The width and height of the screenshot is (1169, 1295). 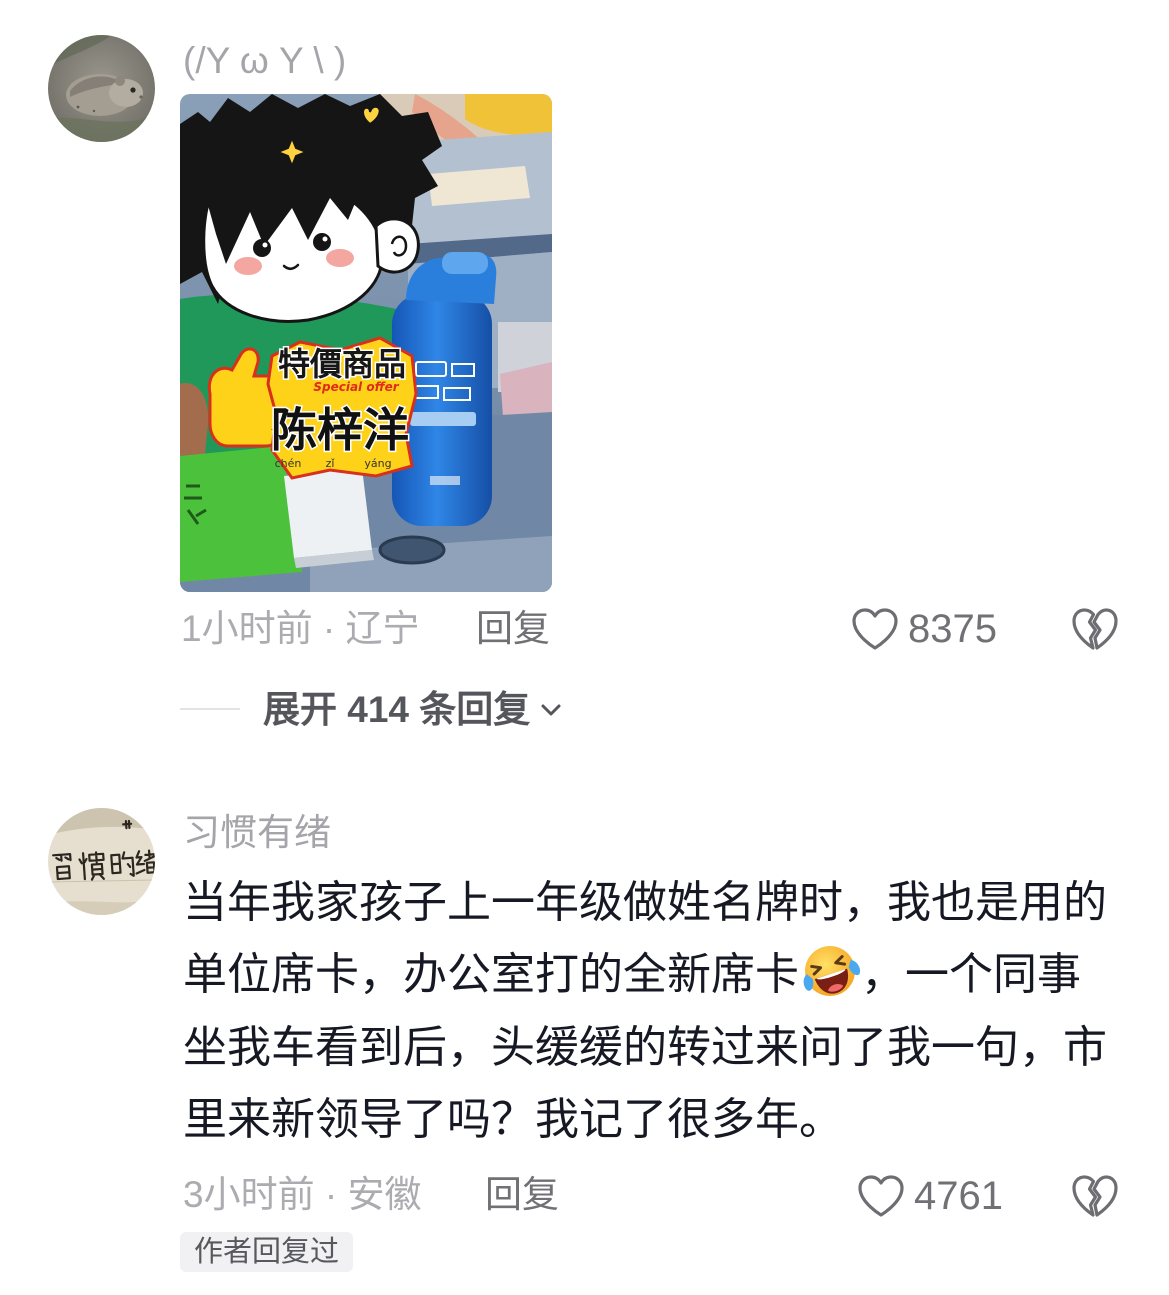 What do you see at coordinates (377, 463) in the screenshot?
I see `sticker-pinyin-3: yáng` at bounding box center [377, 463].